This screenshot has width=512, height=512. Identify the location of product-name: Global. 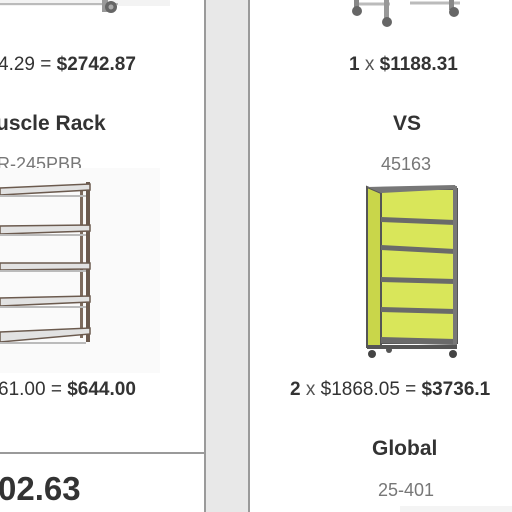
(404, 449).